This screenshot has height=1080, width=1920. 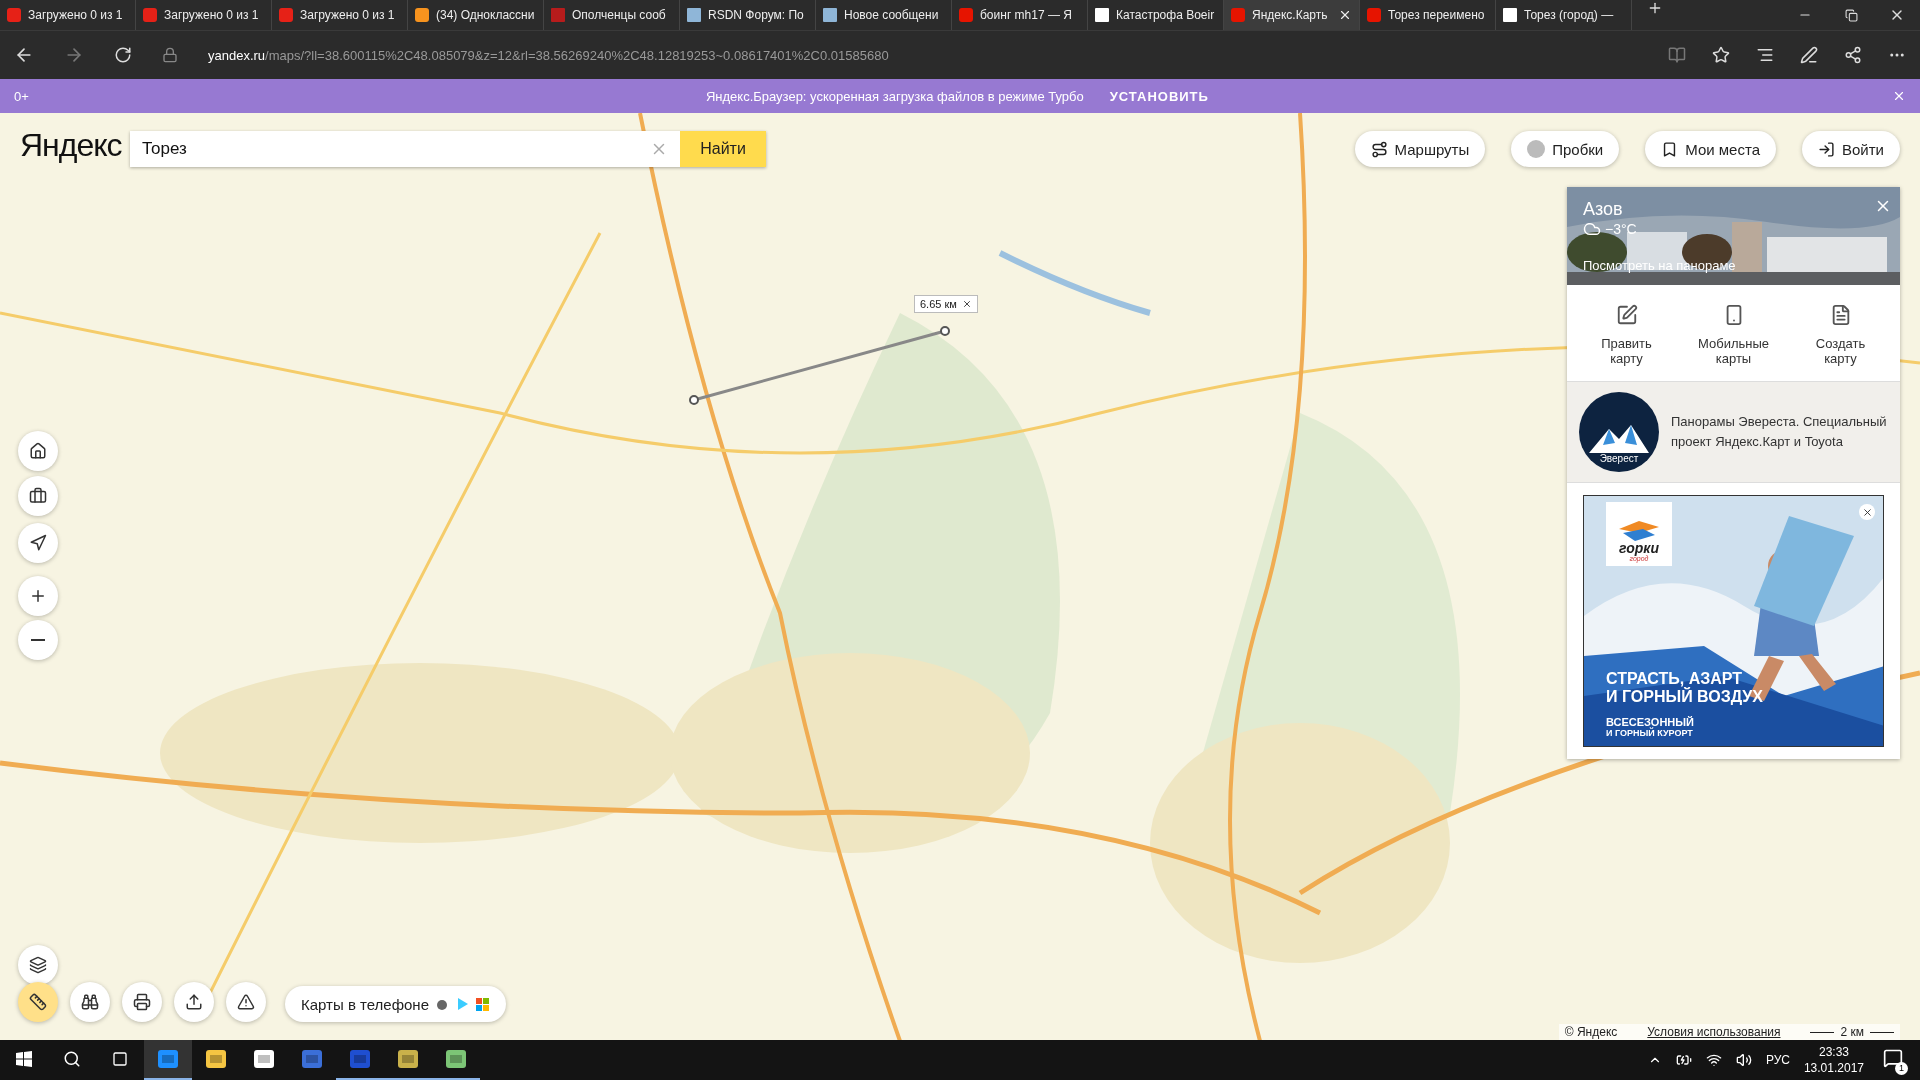 What do you see at coordinates (1833, 1060) in the screenshot?
I see `clock: 23:33 13.01.2017` at bounding box center [1833, 1060].